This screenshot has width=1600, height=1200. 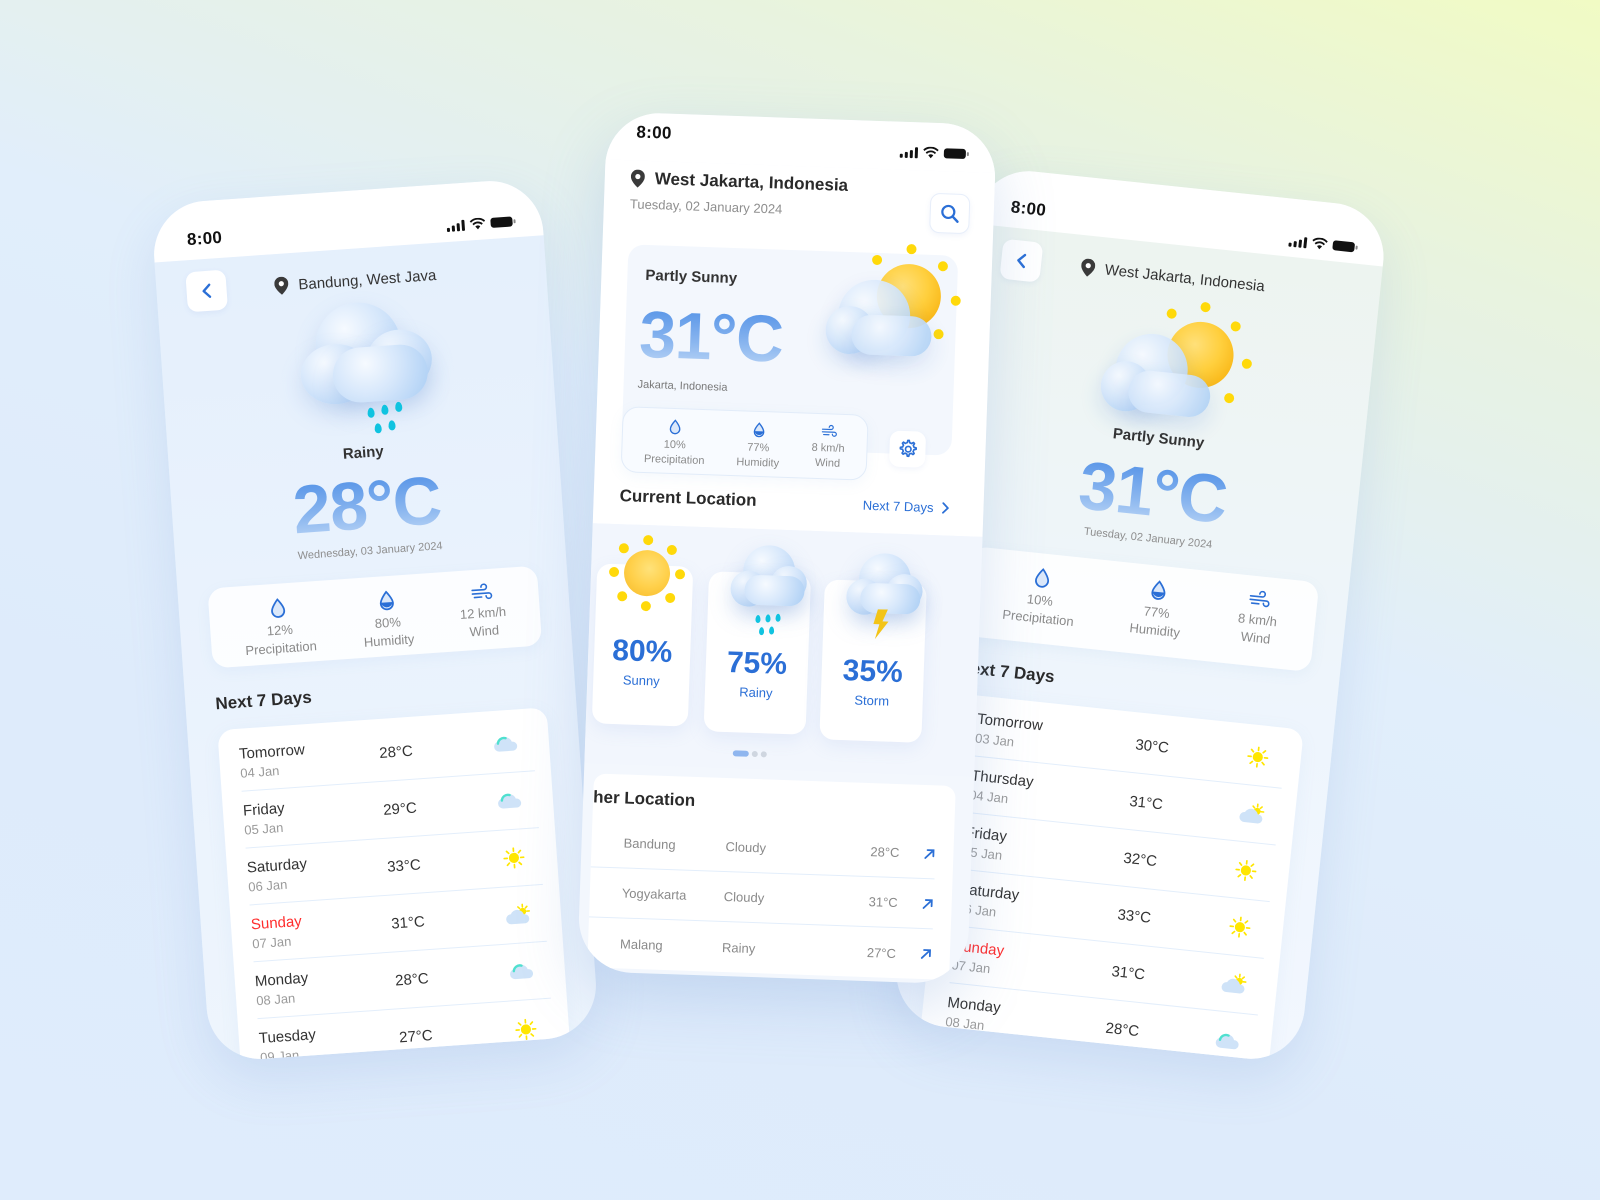 I want to click on stat-value: 77%, so click(x=758, y=448).